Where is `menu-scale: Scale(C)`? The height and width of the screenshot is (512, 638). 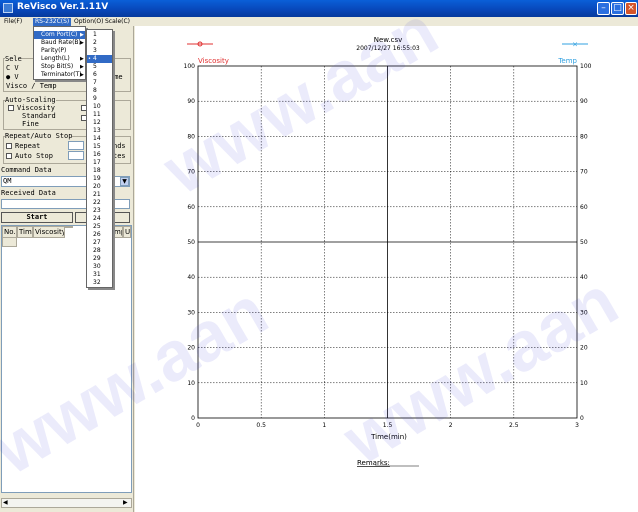 menu-scale: Scale(C) is located at coordinates (117, 22).